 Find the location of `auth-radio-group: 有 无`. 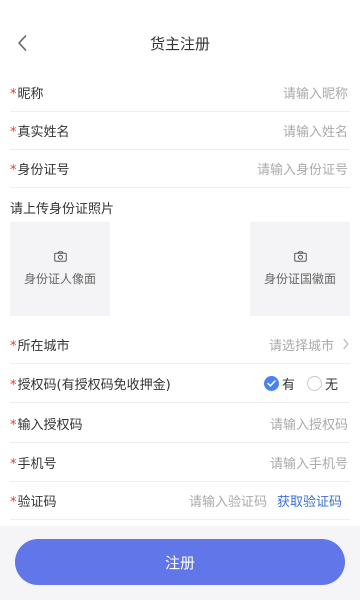

auth-radio-group: 有 无 is located at coordinates (300, 383).